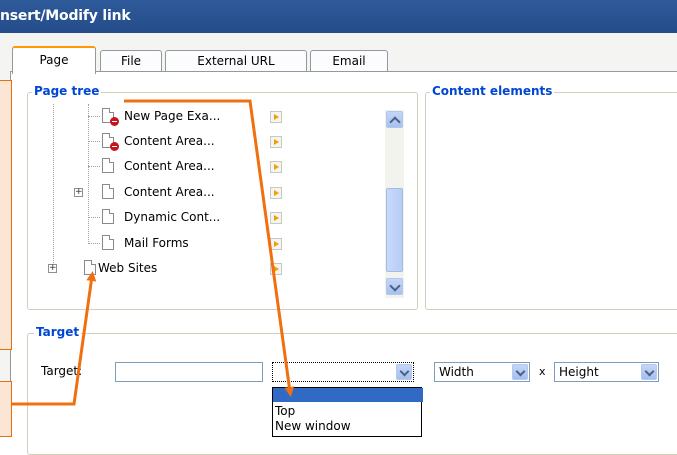  I want to click on target-label: Target:, so click(62, 371).